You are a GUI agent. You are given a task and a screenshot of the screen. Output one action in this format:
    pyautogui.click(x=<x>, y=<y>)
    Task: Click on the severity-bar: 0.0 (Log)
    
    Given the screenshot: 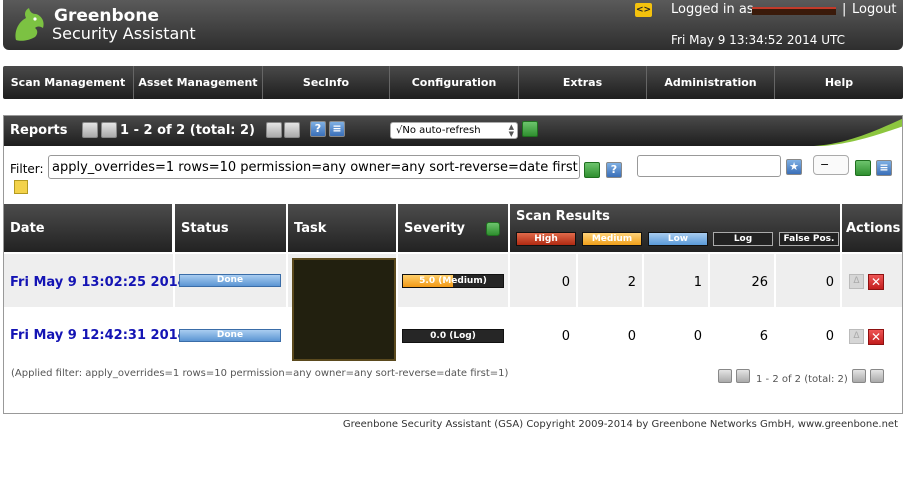 What is the action you would take?
    pyautogui.click(x=453, y=336)
    